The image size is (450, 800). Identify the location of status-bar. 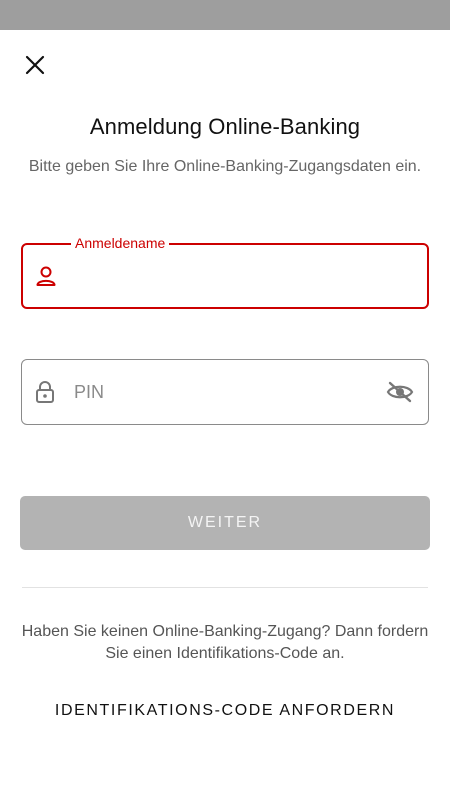
(225, 15).